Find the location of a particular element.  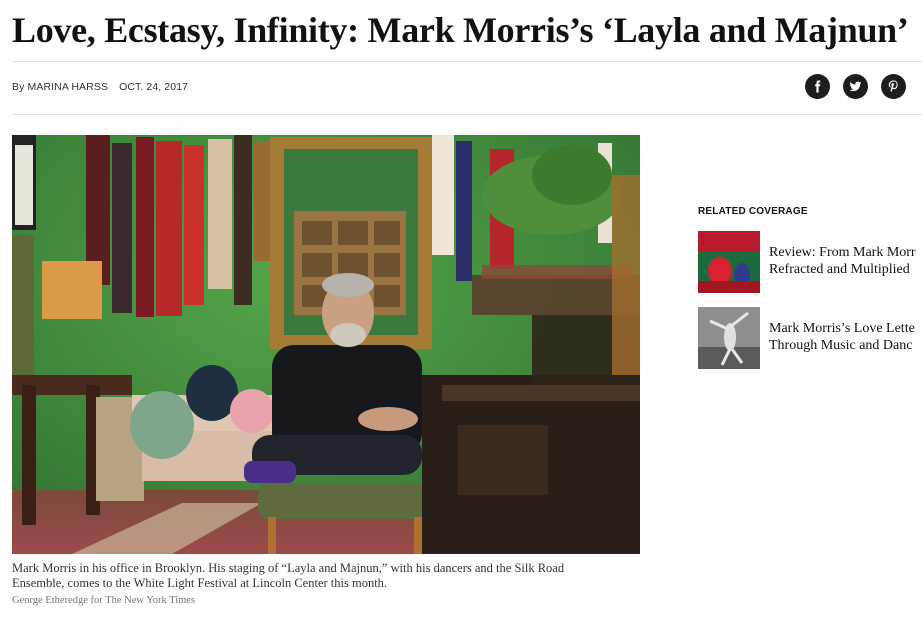

related-headline-line: Mark Morris’s Love Lette is located at coordinates (842, 328).